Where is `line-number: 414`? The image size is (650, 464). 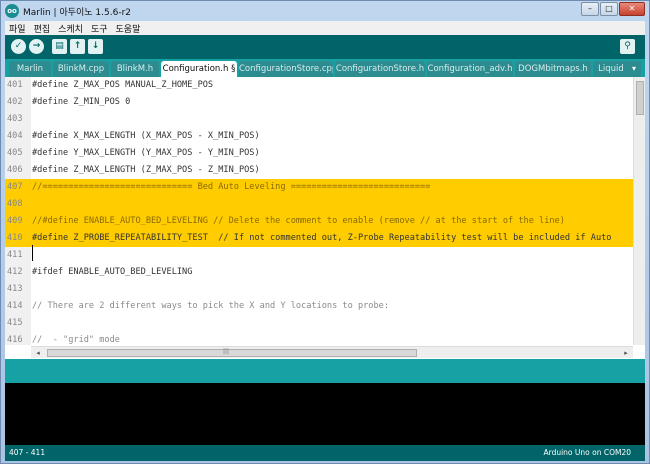
line-number: 414 is located at coordinates (15, 306).